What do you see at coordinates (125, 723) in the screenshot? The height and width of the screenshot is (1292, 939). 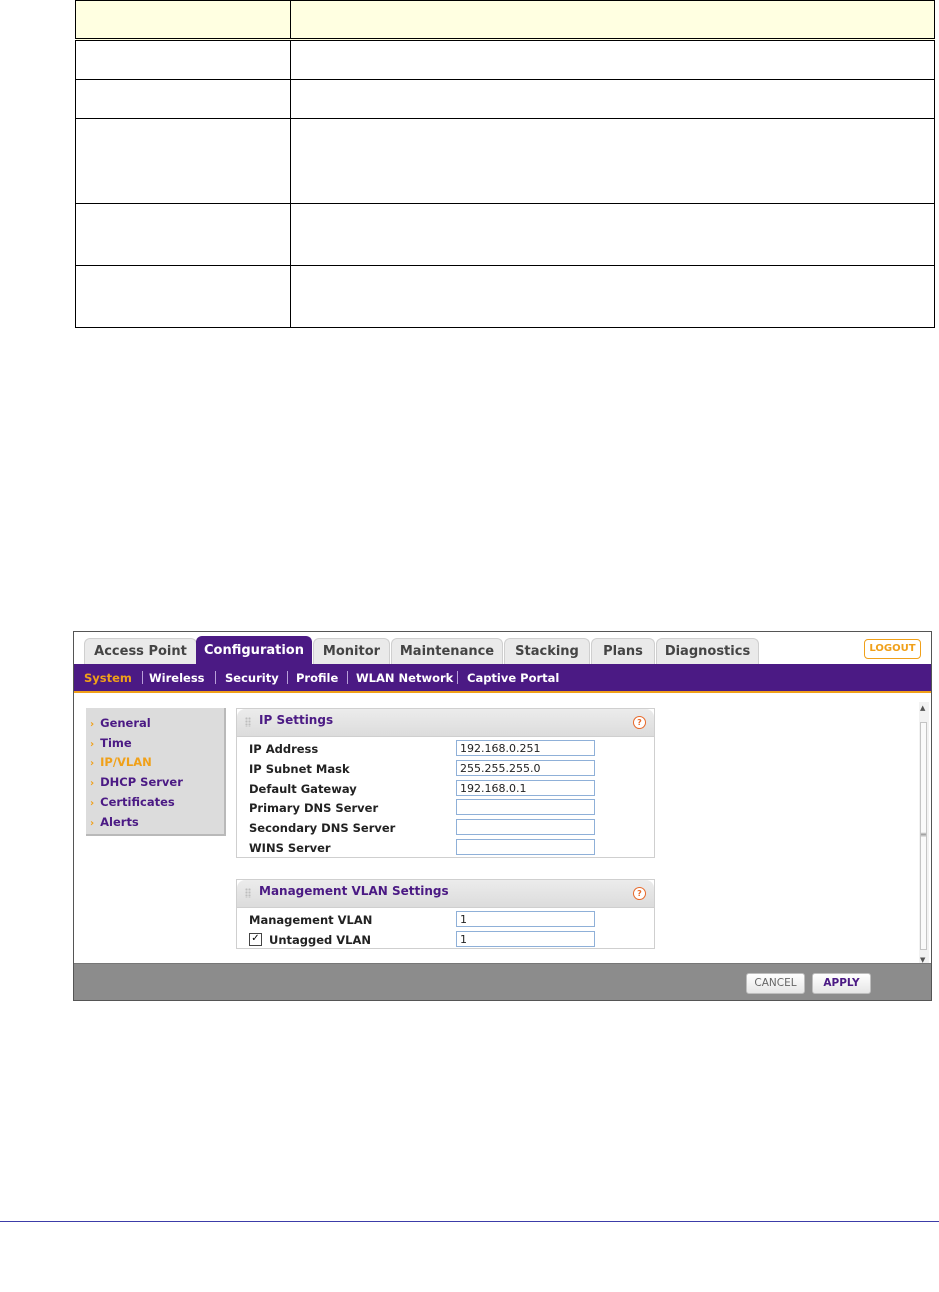 I see `sidebar-item-label: General` at bounding box center [125, 723].